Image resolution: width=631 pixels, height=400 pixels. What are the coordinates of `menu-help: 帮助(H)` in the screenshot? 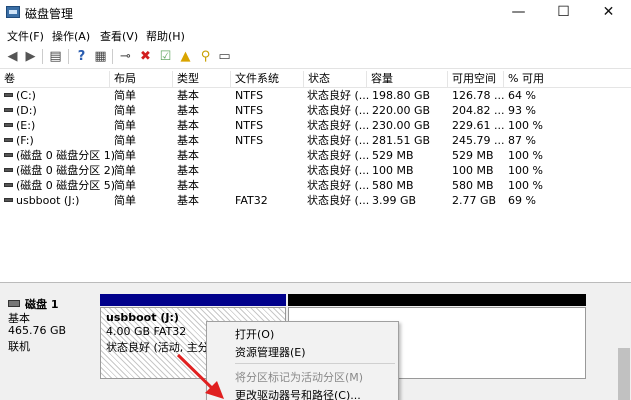 It's located at (165, 36).